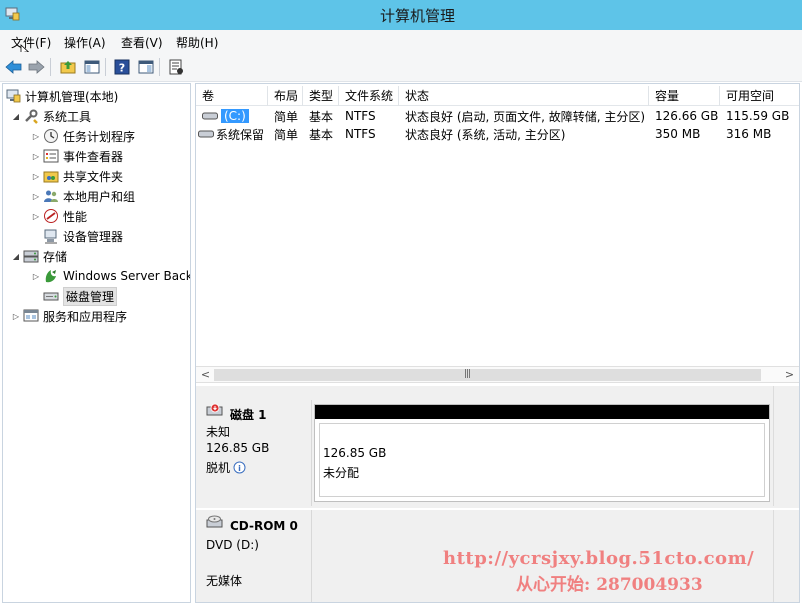  Describe the element at coordinates (93, 156) in the screenshot. I see `tree-label: 事件查看器` at that location.